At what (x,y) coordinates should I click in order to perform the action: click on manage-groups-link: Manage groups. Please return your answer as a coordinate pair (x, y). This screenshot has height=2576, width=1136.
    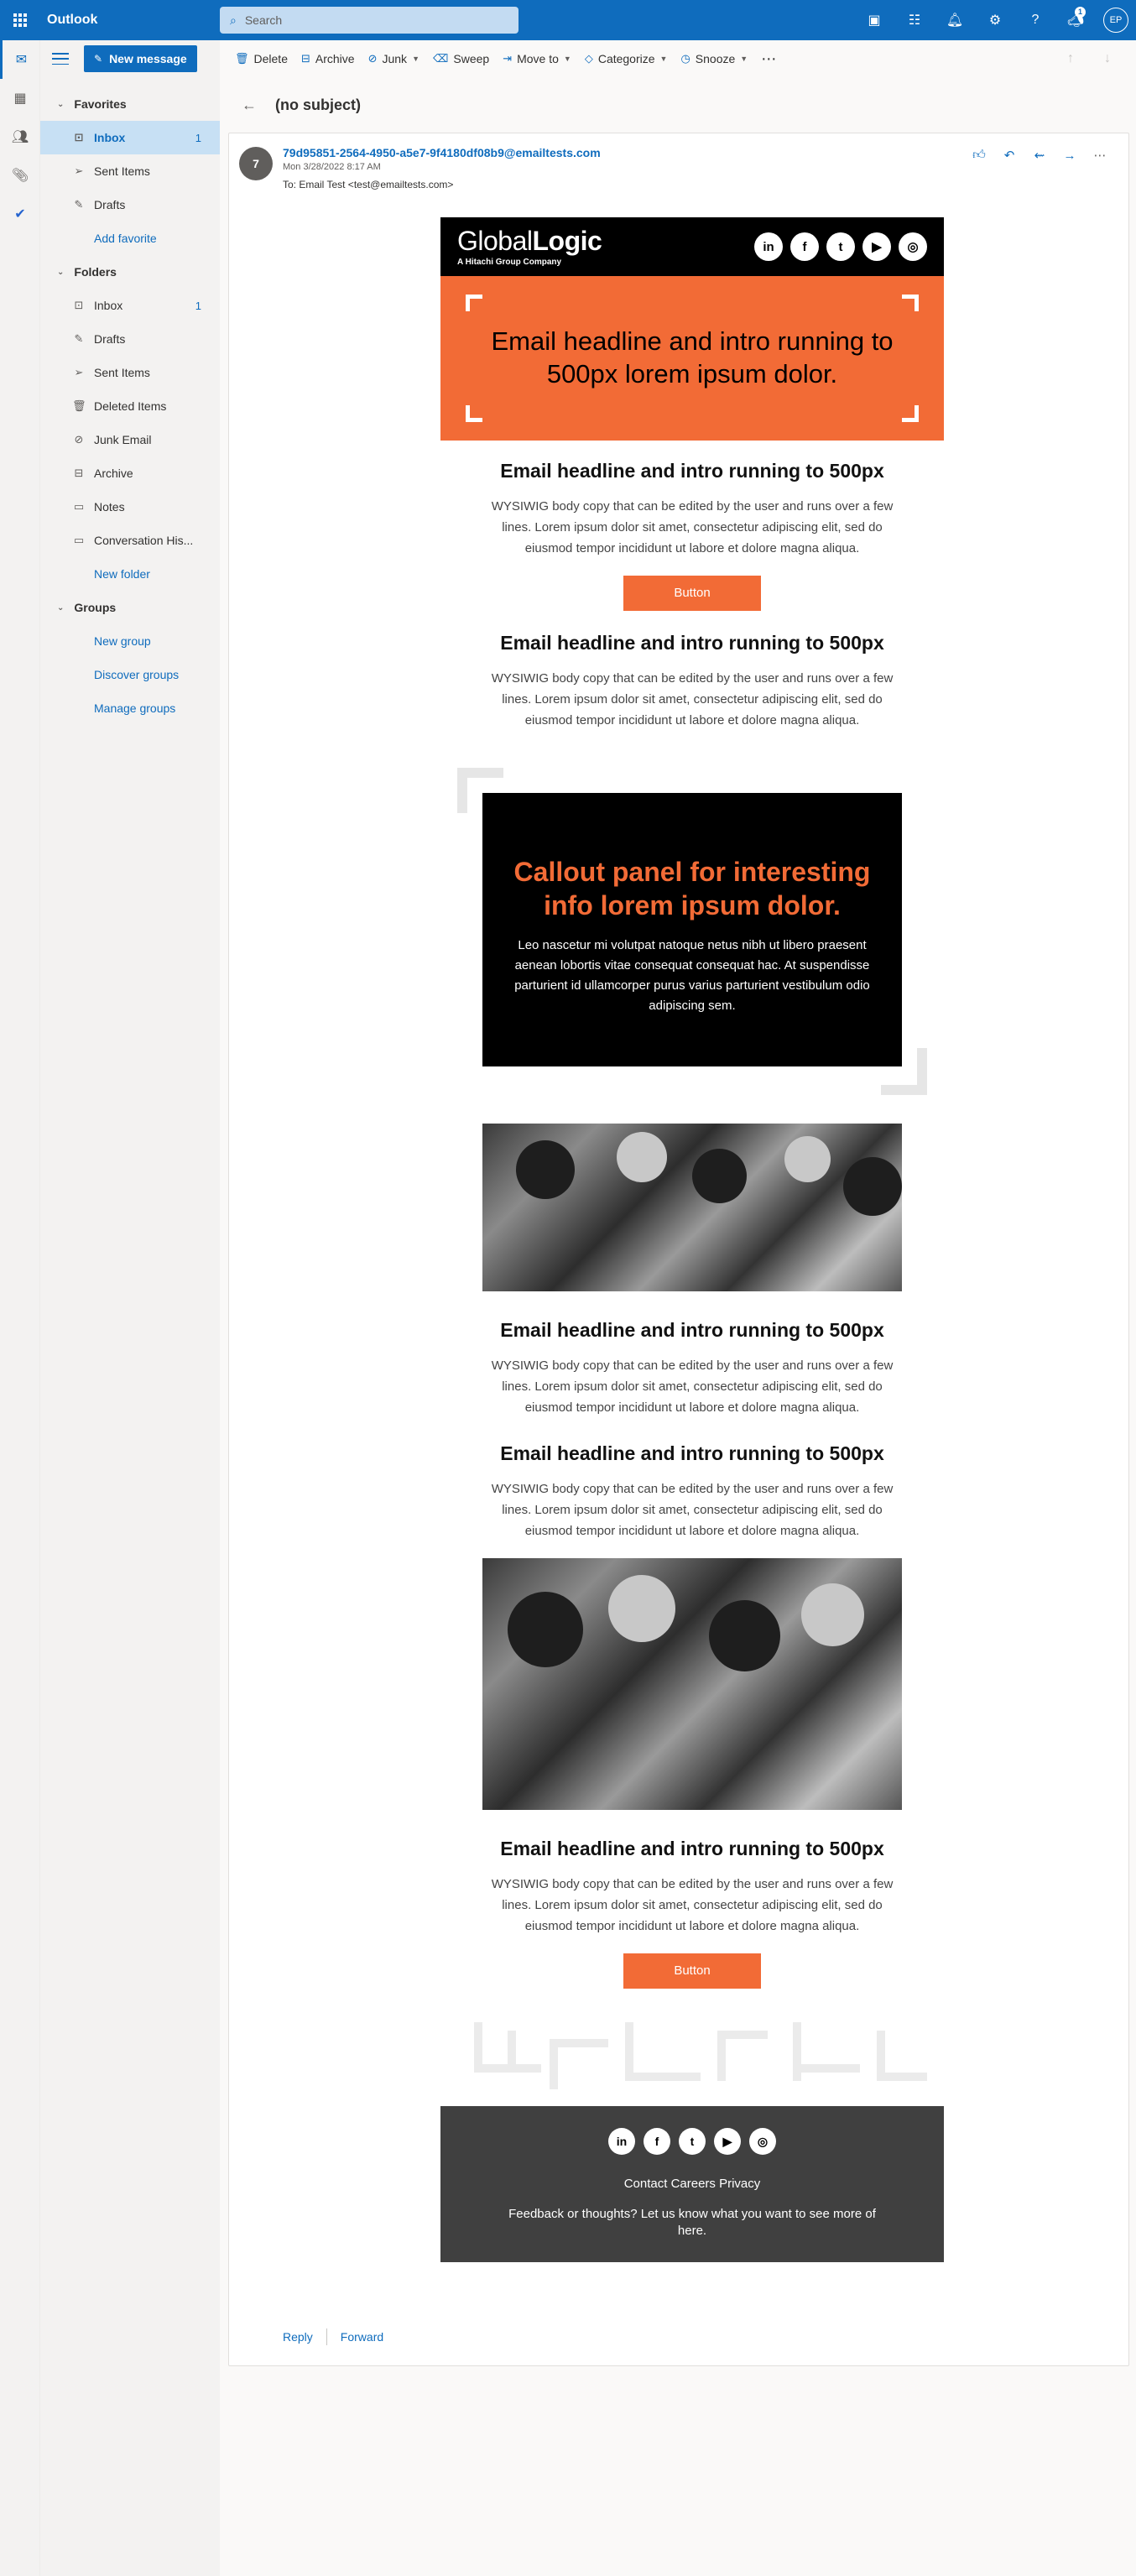
    Looking at the image, I should click on (130, 708).